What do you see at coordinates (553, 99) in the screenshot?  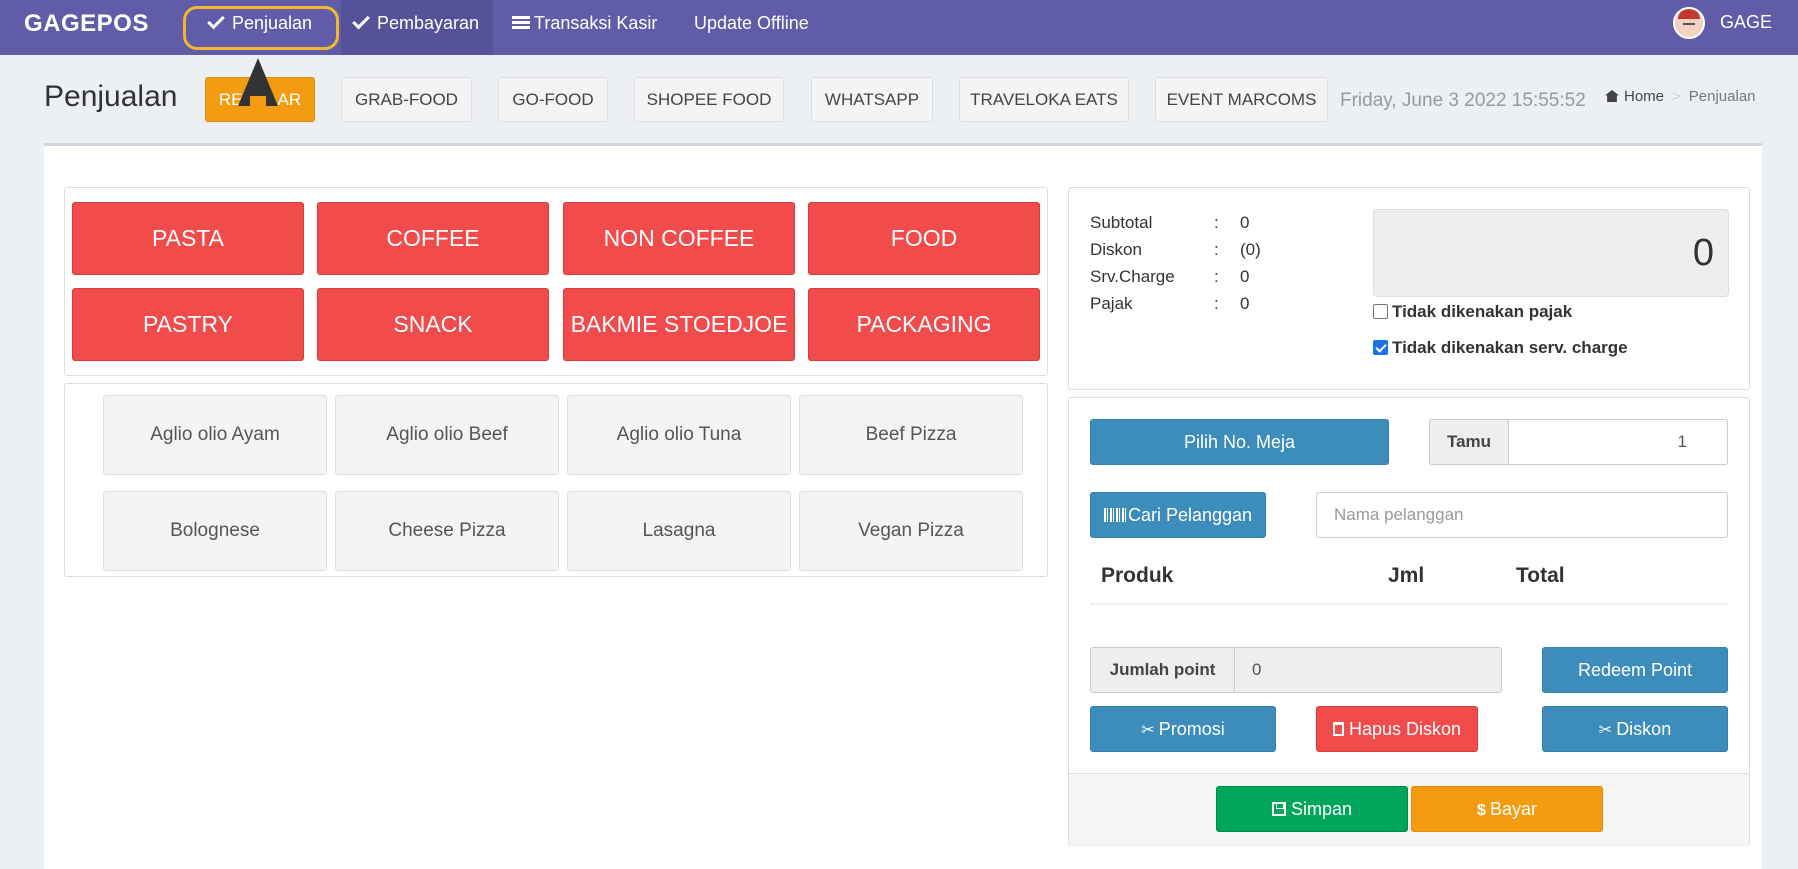 I see `tab-go-food: GO-FOOD` at bounding box center [553, 99].